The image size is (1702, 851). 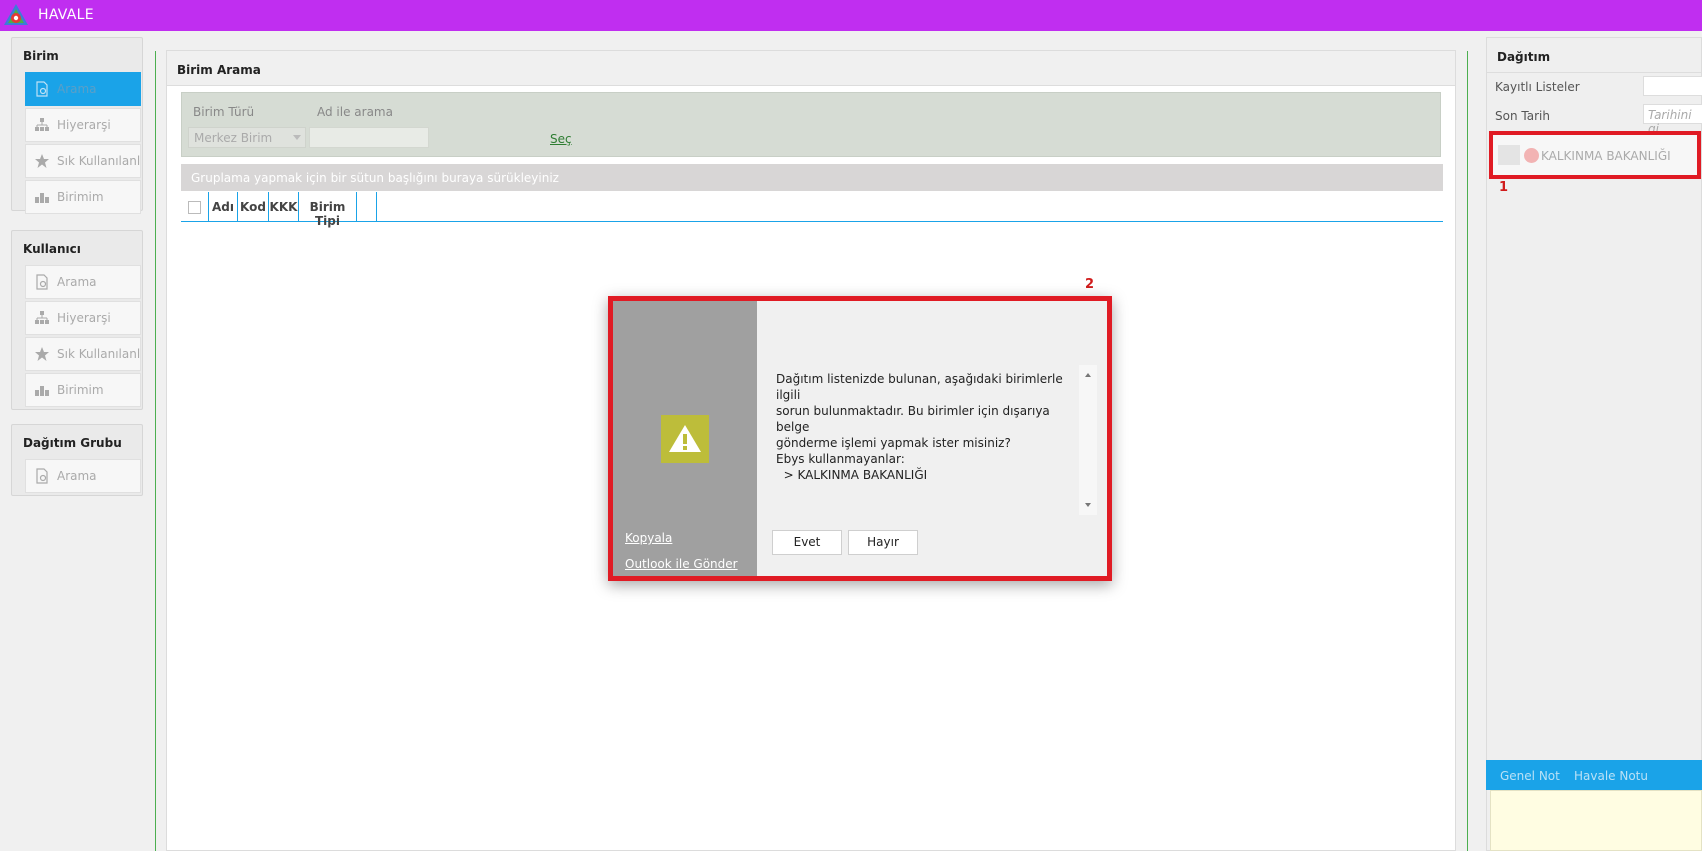 What do you see at coordinates (1522, 116) in the screenshot?
I see `due-date-label: Son Tarih` at bounding box center [1522, 116].